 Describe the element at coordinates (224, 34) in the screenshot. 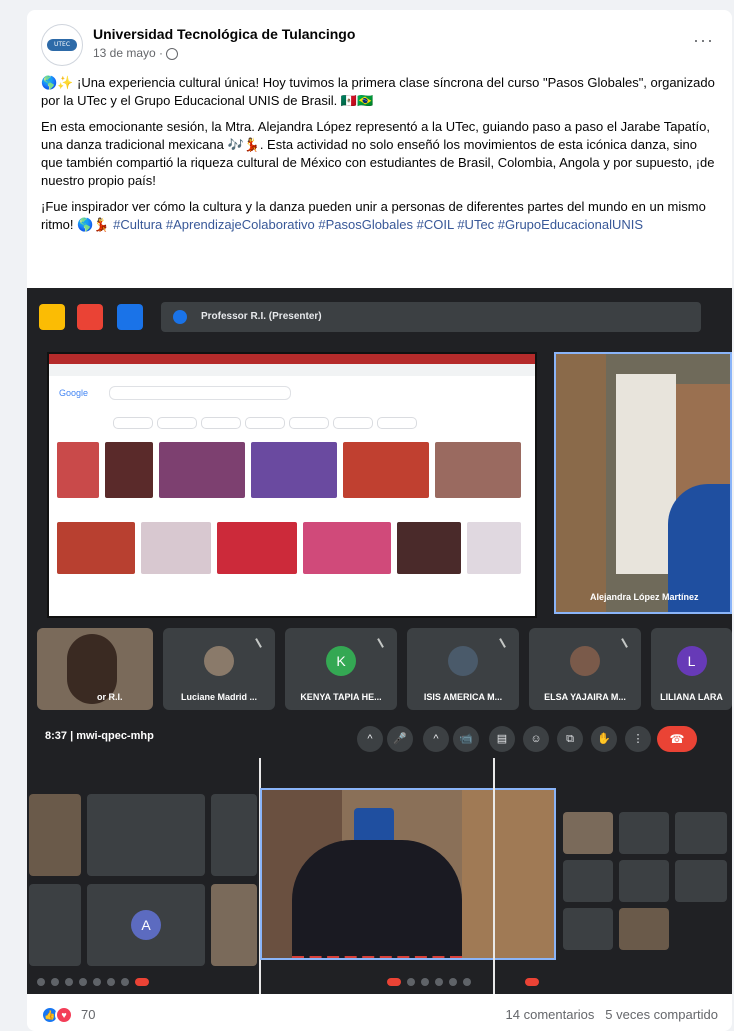

I see `page-name-link: Universidad Tecnológica de Tulancingo` at that location.